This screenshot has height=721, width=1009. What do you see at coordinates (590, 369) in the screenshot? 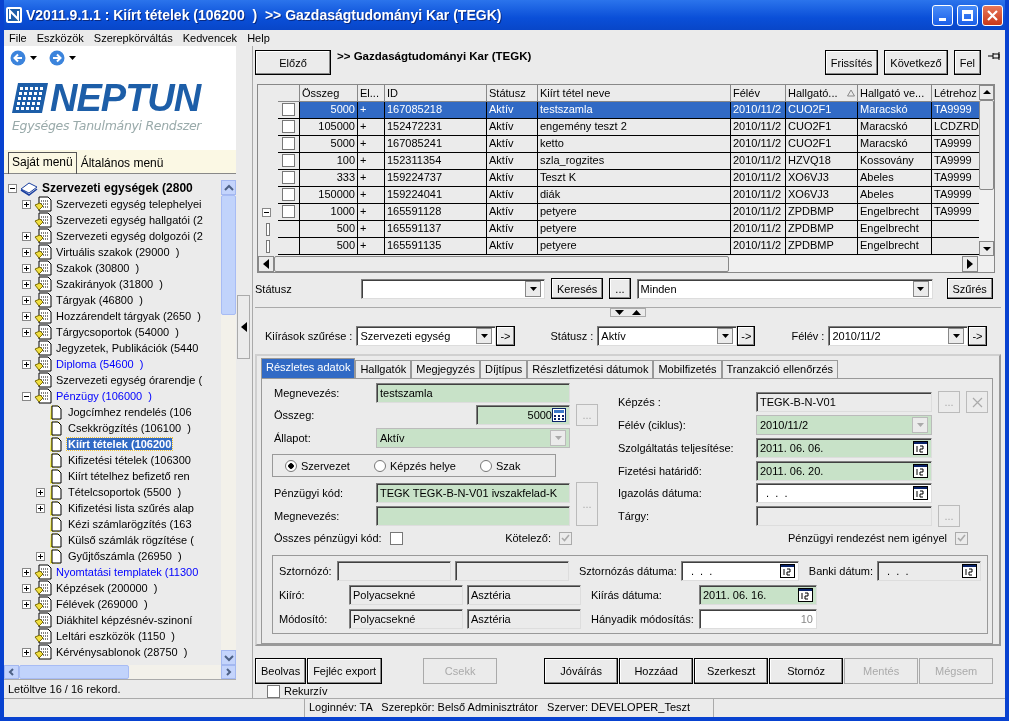
I see `tab: Részletfizetési dátumok` at bounding box center [590, 369].